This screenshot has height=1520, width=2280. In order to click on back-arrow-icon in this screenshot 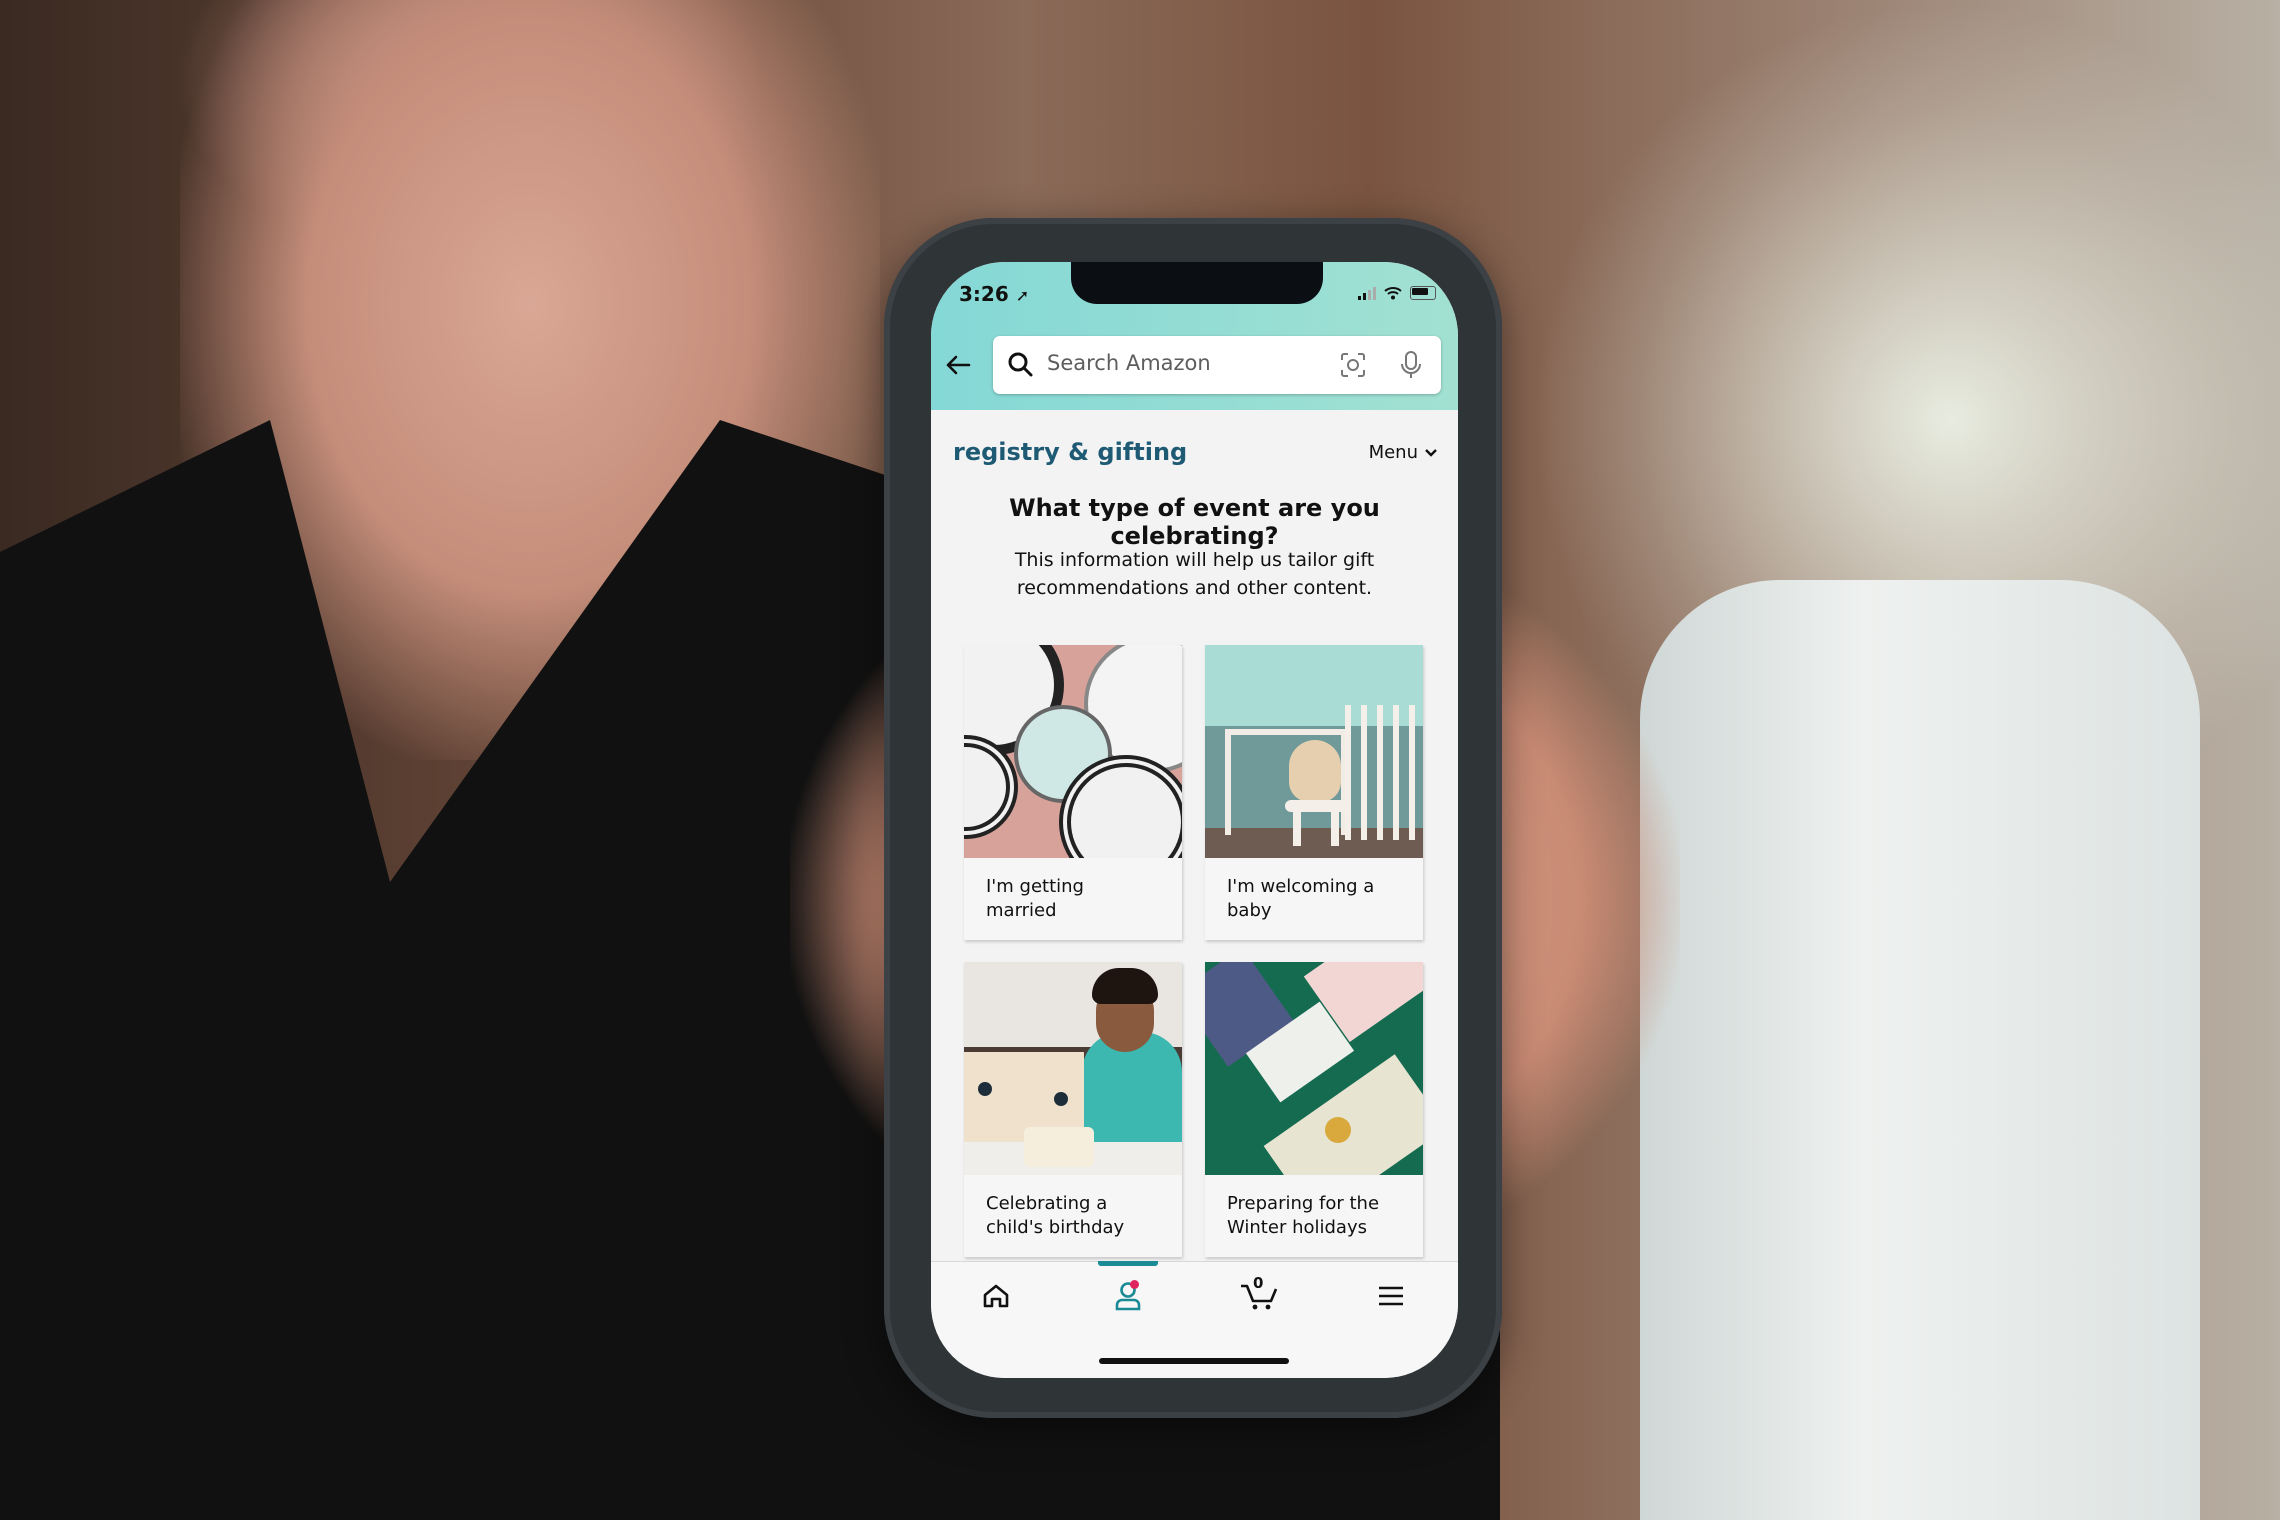, I will do `click(958, 366)`.